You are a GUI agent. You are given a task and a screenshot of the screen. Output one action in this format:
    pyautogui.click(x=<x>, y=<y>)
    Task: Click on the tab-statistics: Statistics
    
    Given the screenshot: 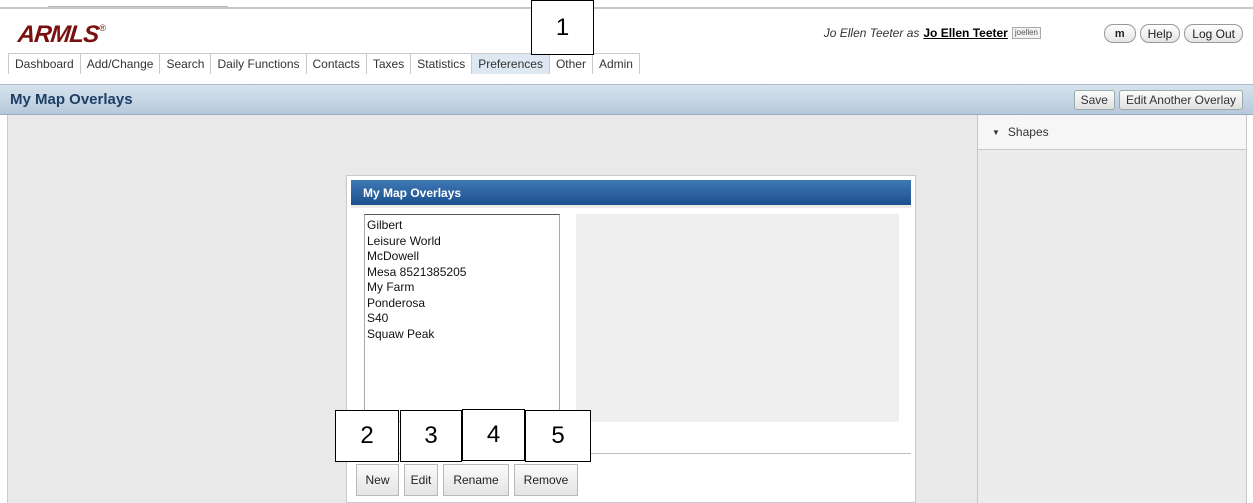 What is the action you would take?
    pyautogui.click(x=442, y=64)
    